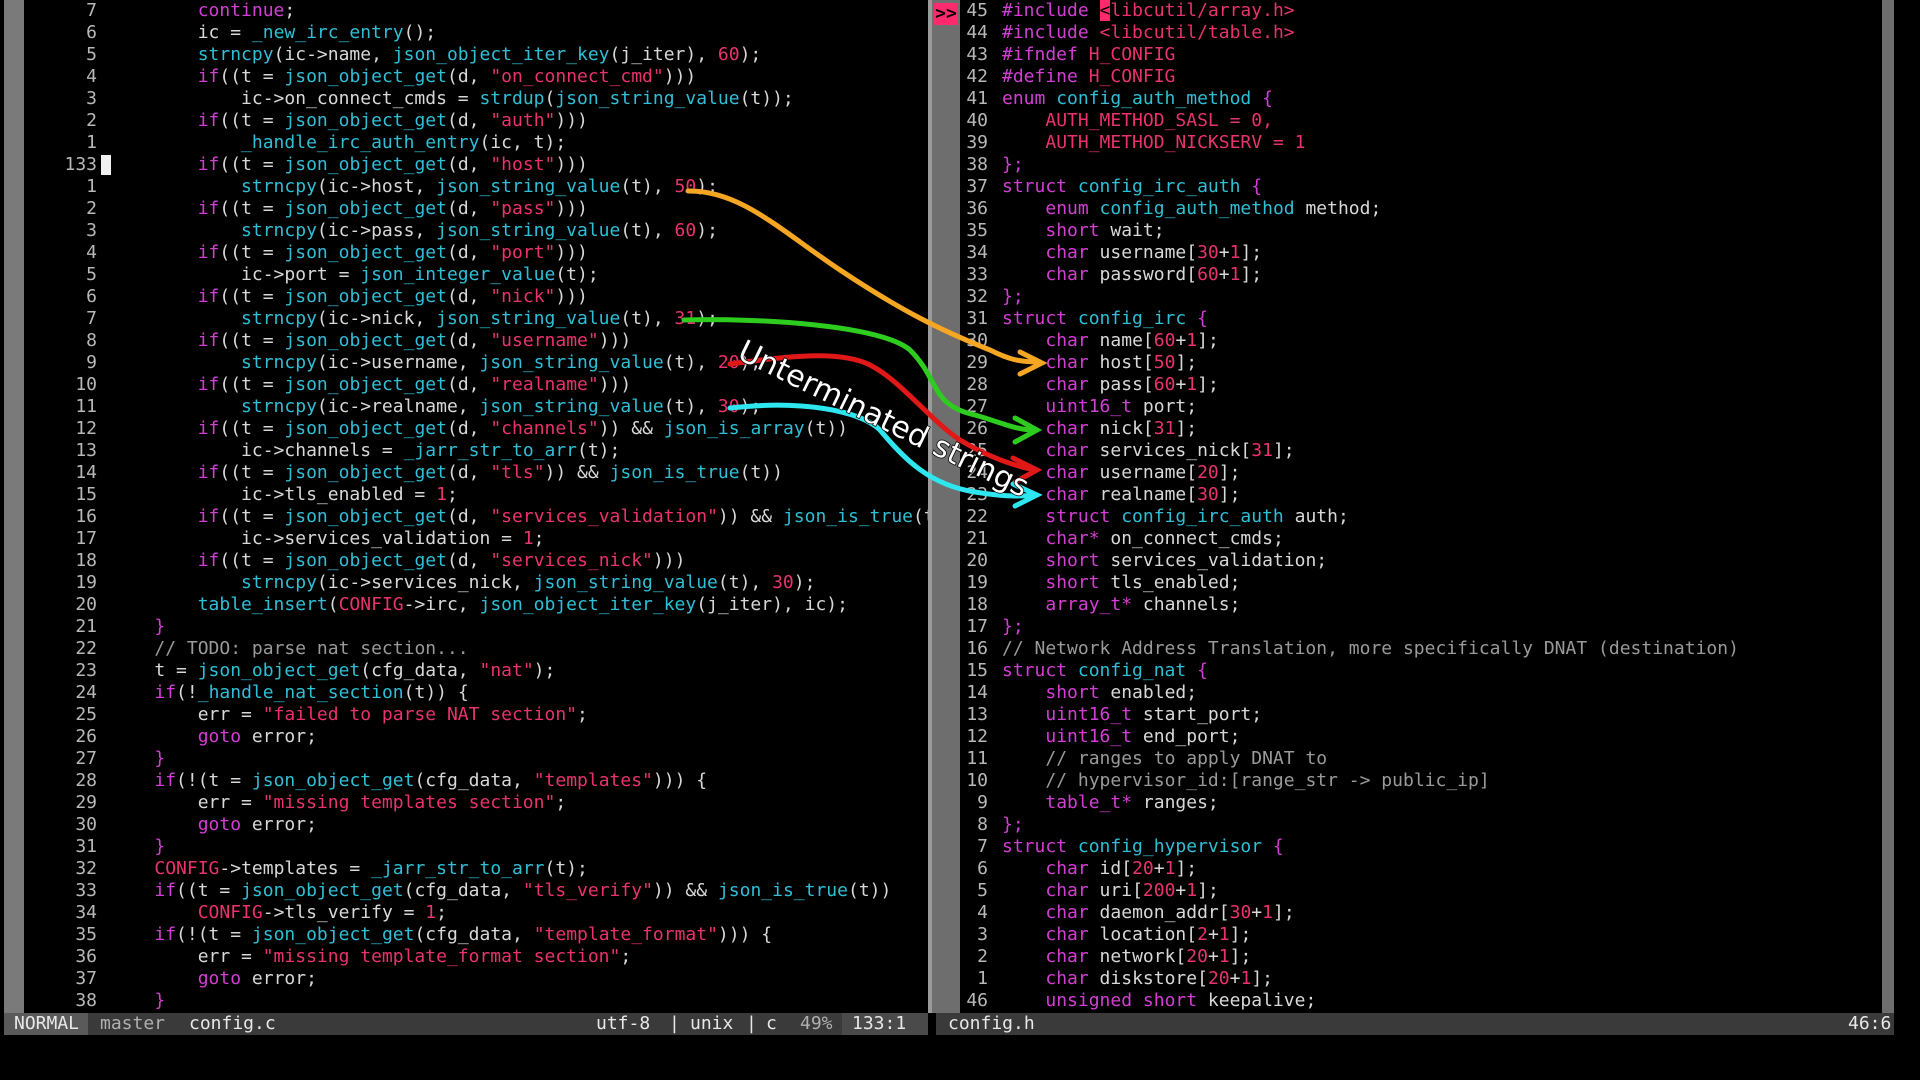 The width and height of the screenshot is (1920, 1080). I want to click on host-arrow, so click(864, 276).